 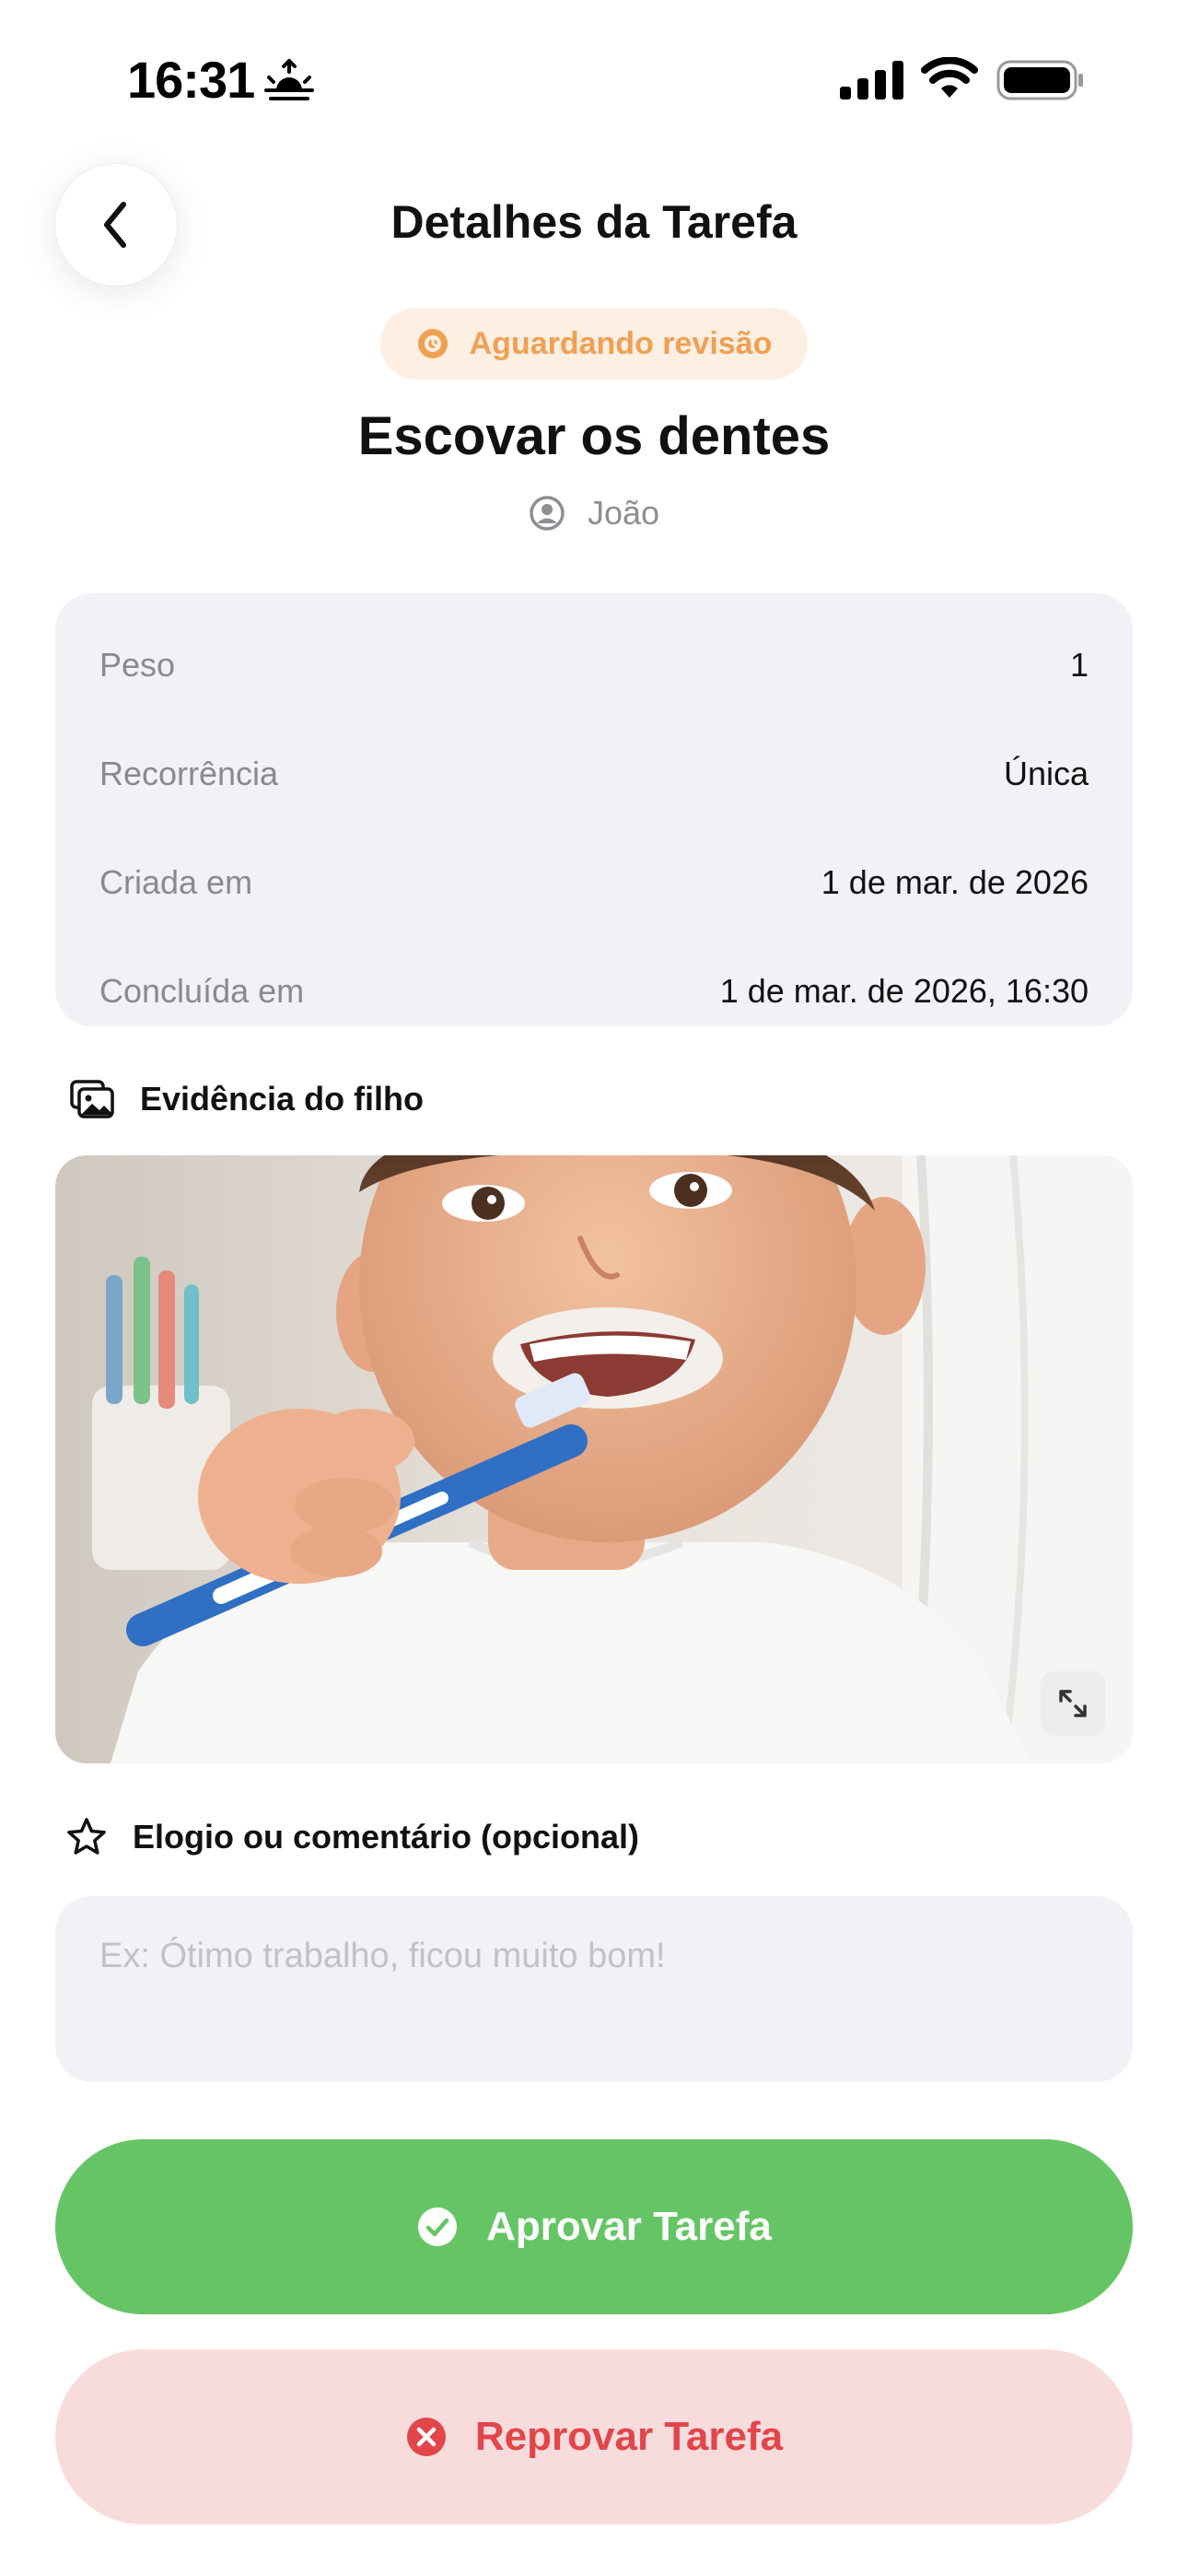 What do you see at coordinates (594, 78) in the screenshot?
I see `status-bar: 16:31` at bounding box center [594, 78].